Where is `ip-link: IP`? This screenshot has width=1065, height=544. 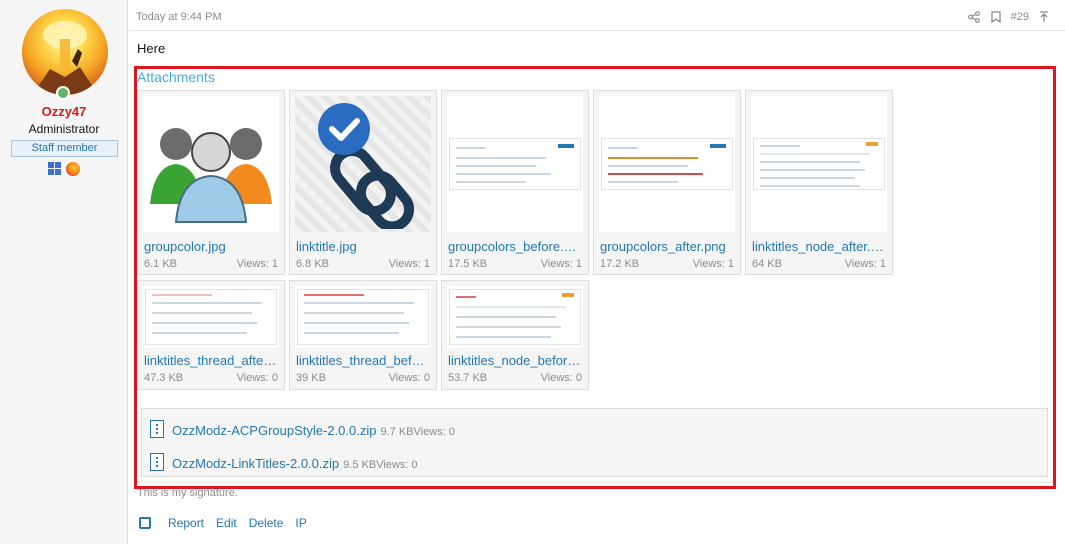
ip-link: IP is located at coordinates (300, 523).